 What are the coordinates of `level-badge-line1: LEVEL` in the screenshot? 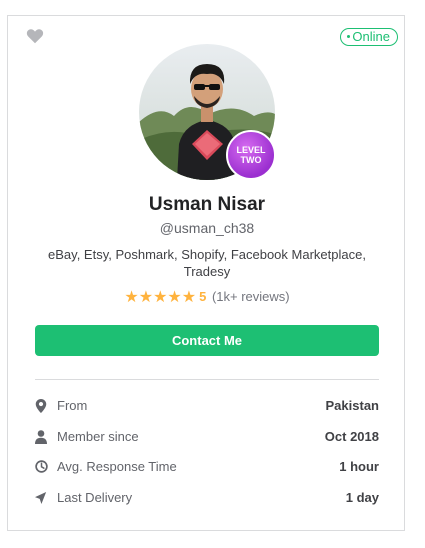 It's located at (251, 150).